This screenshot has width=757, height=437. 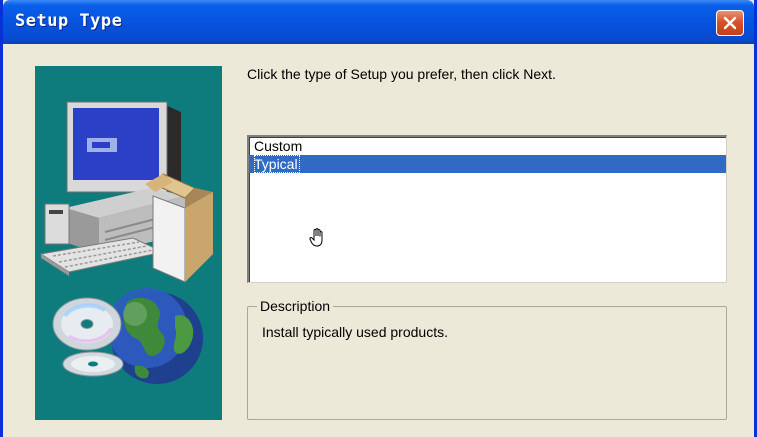 I want to click on window-title: Setup Type, so click(x=69, y=21).